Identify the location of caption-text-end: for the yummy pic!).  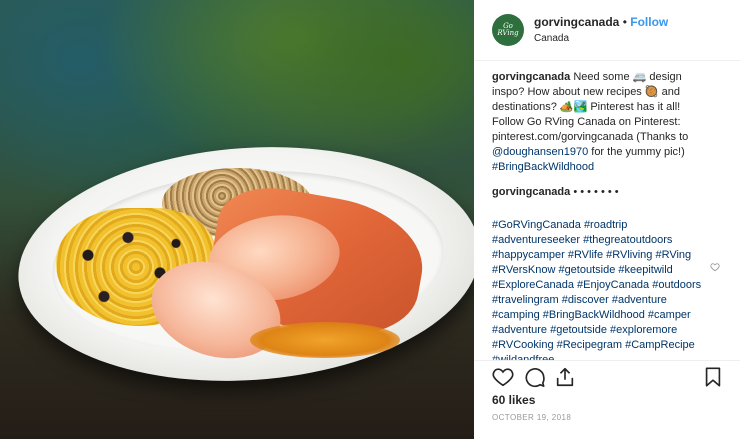
(636, 152).